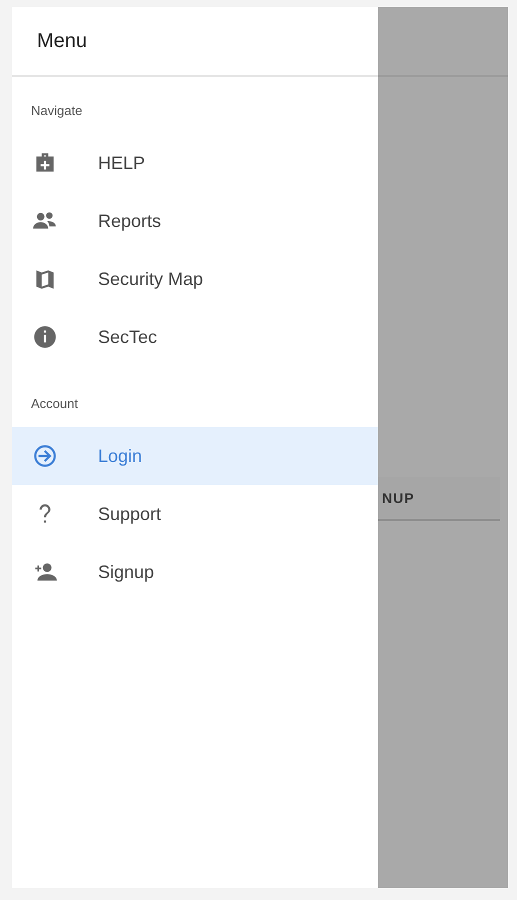 This screenshot has width=517, height=900. What do you see at coordinates (195, 456) in the screenshot?
I see `menu-item: Login` at bounding box center [195, 456].